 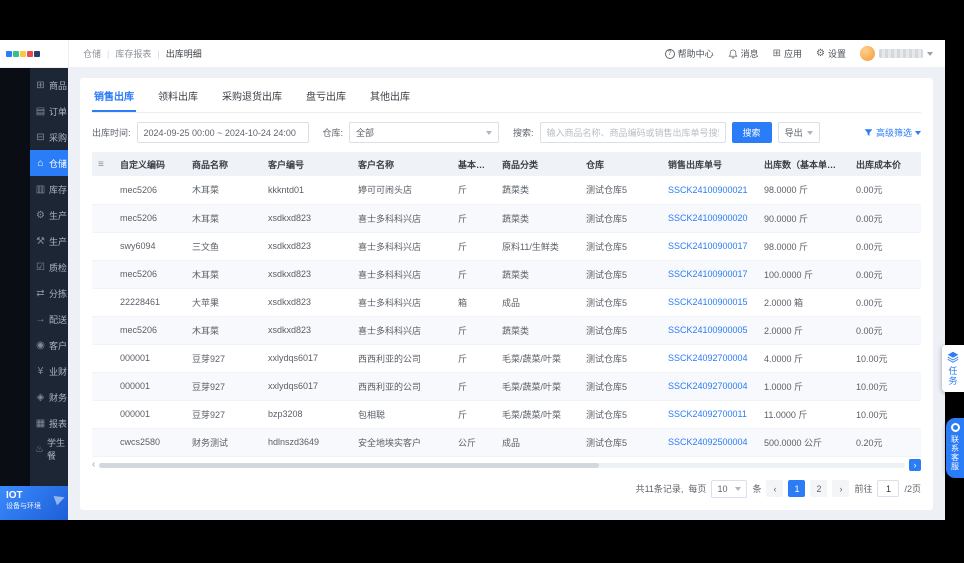 I want to click on cell: 000001, so click(x=150, y=414).